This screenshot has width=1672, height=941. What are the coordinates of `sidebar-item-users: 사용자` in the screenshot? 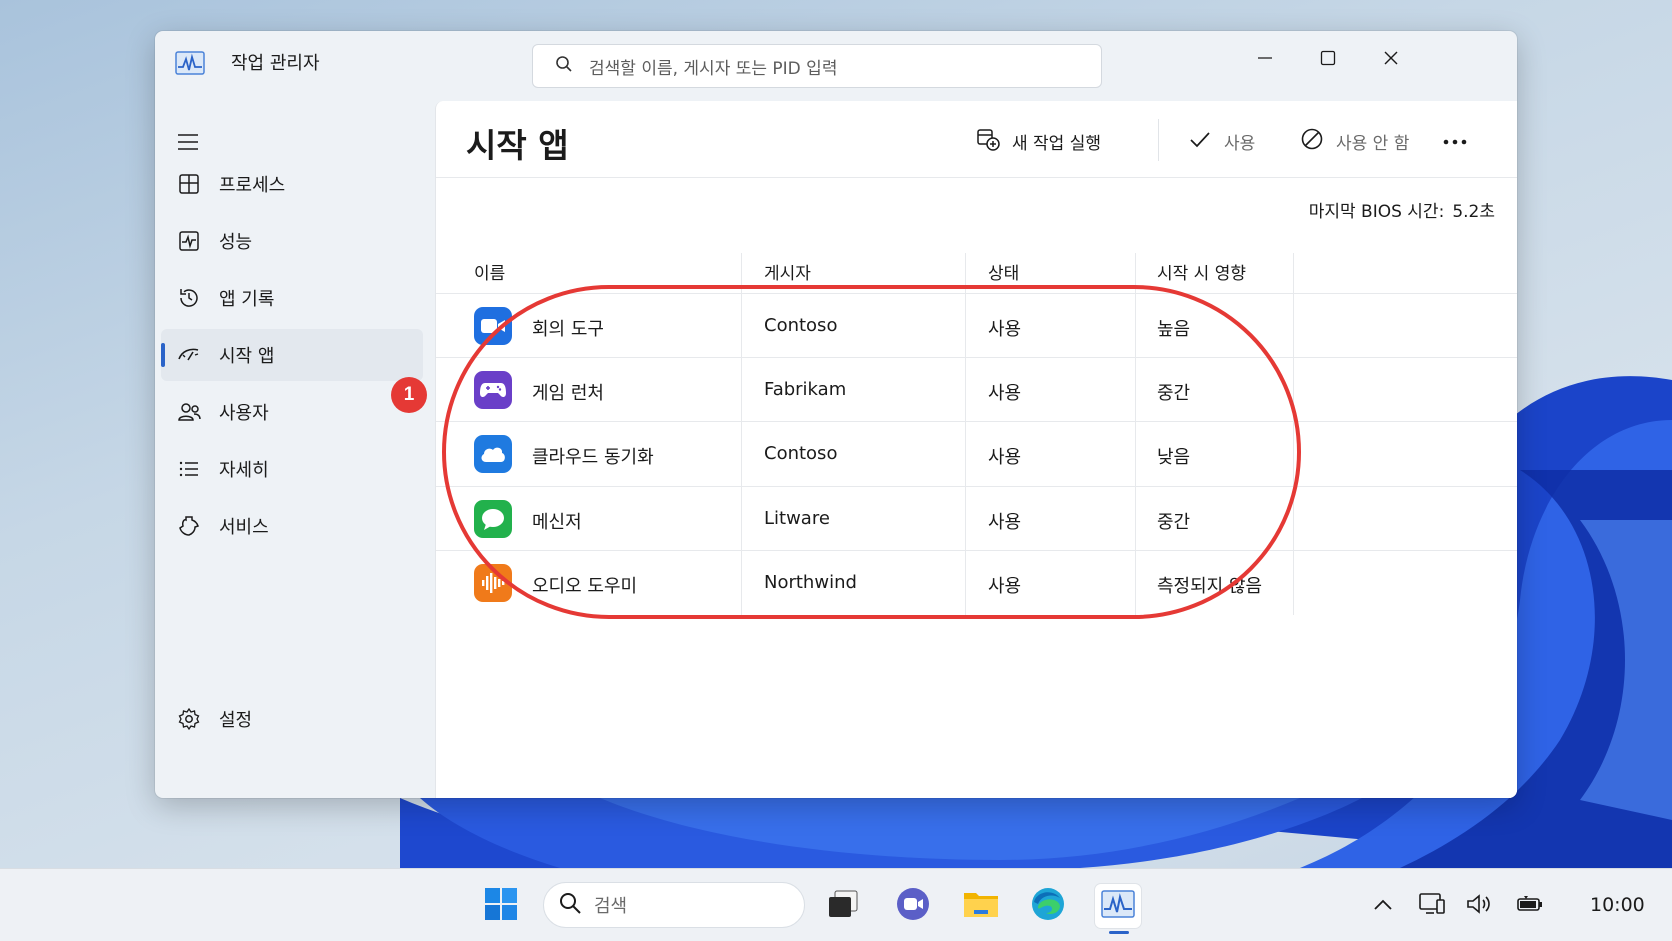 It's located at (292, 412).